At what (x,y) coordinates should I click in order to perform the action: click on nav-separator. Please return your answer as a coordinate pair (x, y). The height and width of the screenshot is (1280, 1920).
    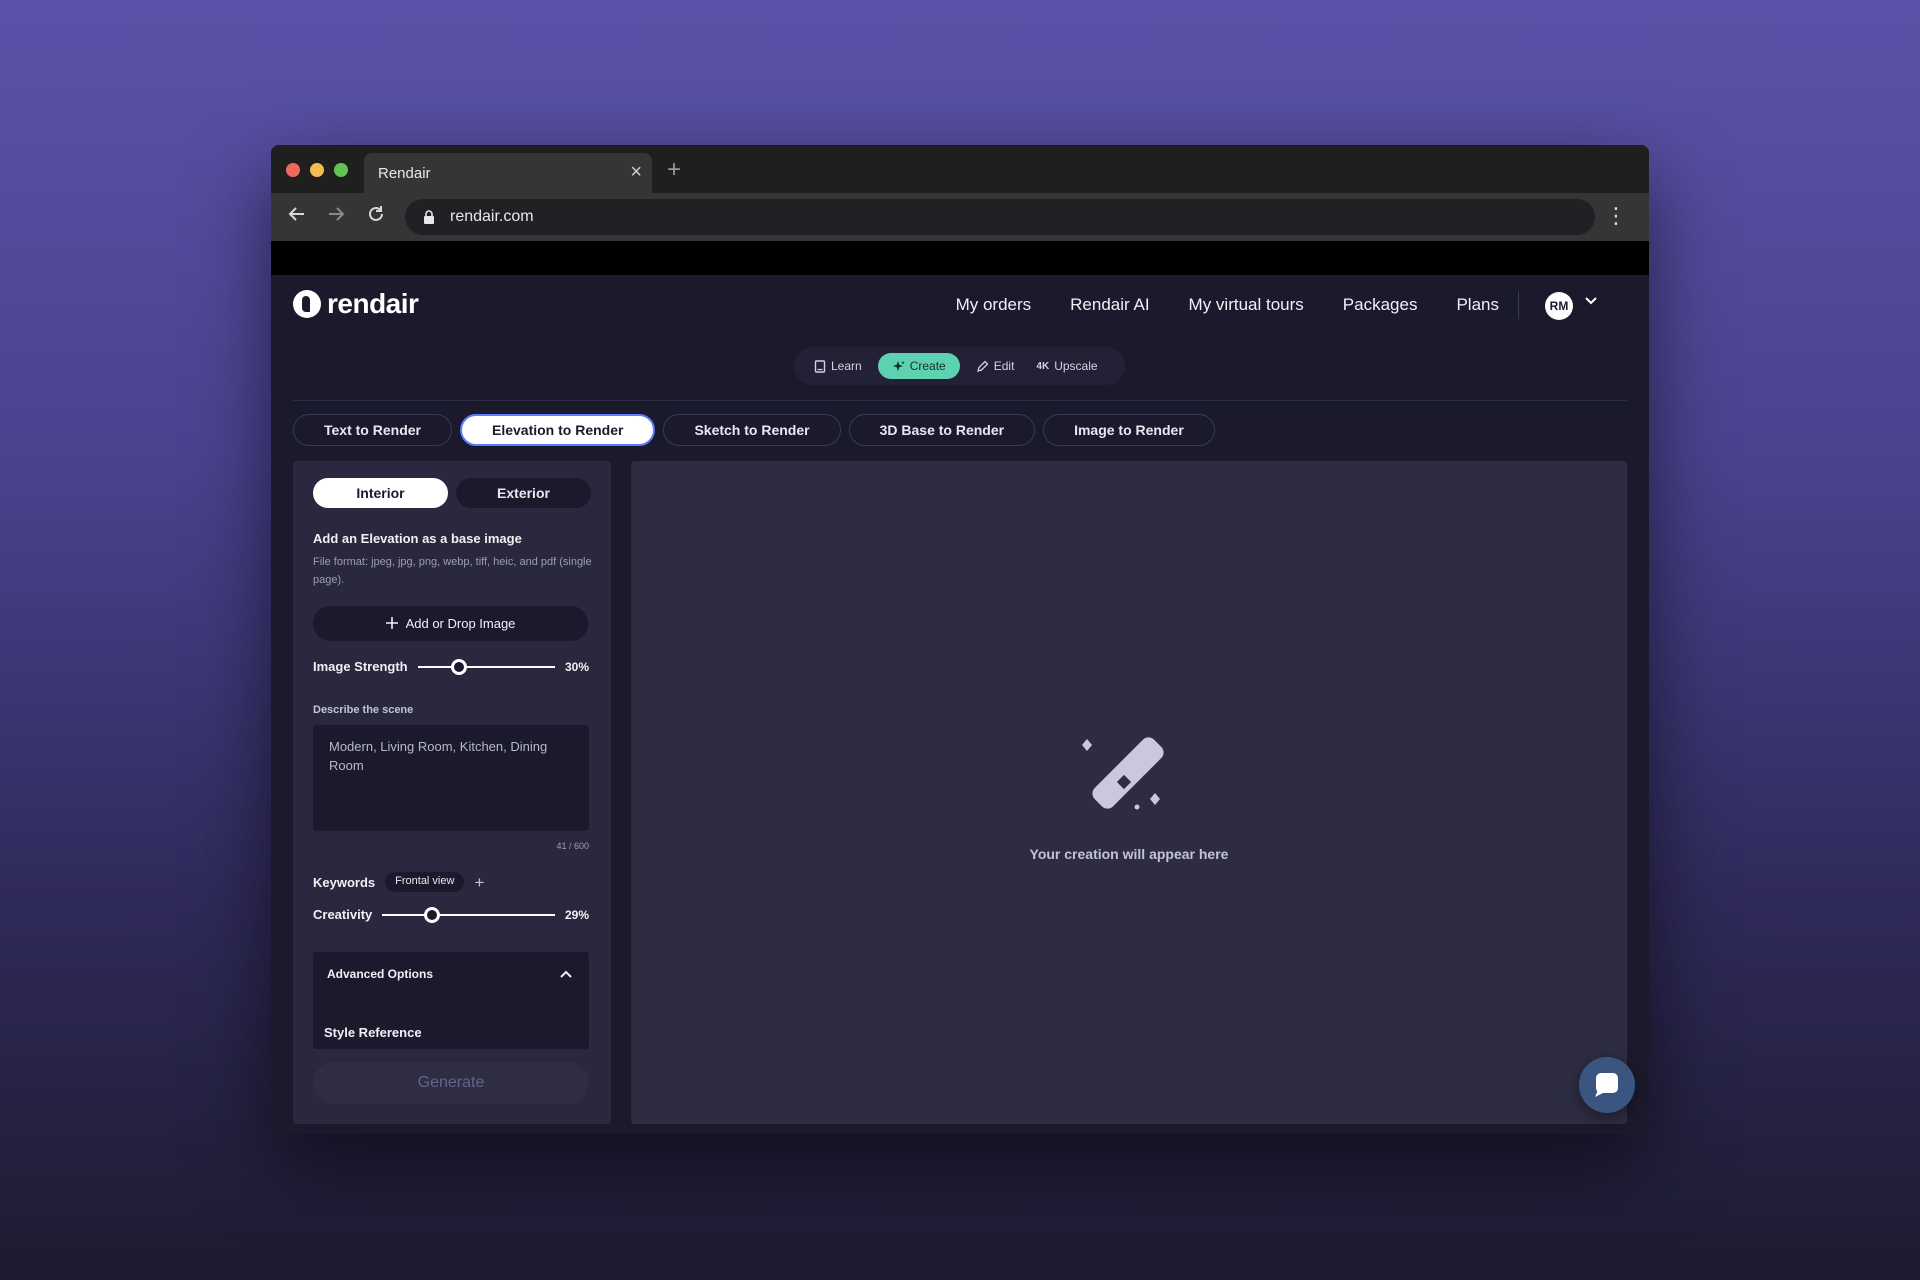
    Looking at the image, I should click on (1518, 305).